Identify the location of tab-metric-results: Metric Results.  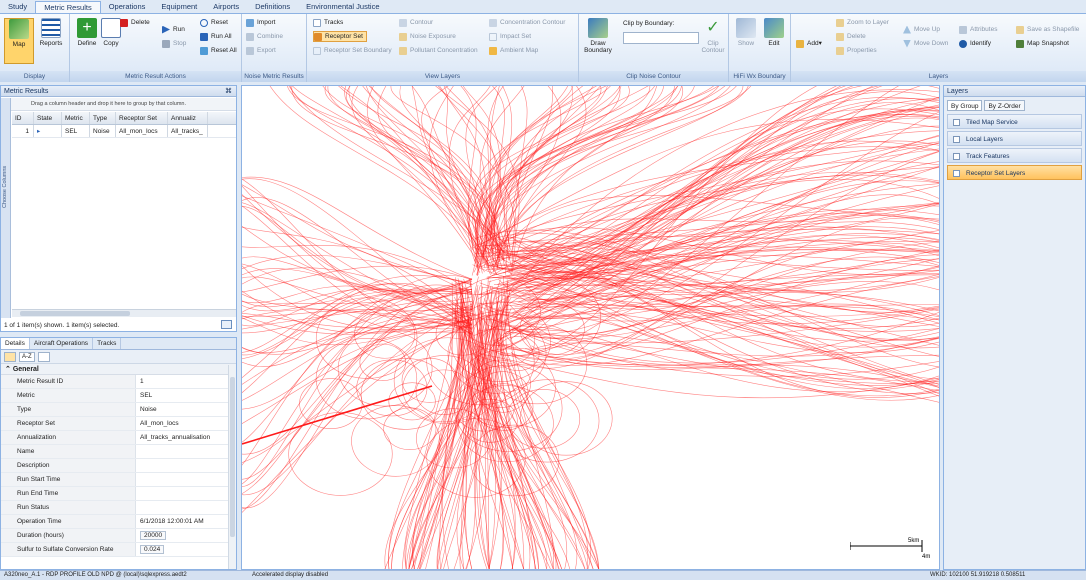
(68, 7).